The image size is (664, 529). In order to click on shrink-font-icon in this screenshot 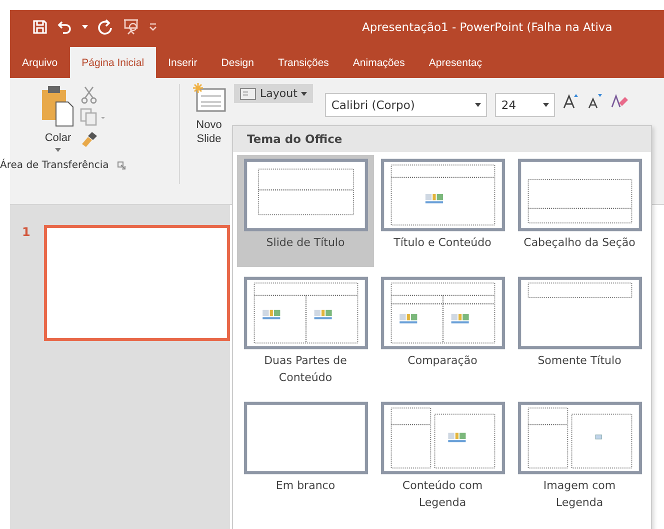, I will do `click(595, 101)`.